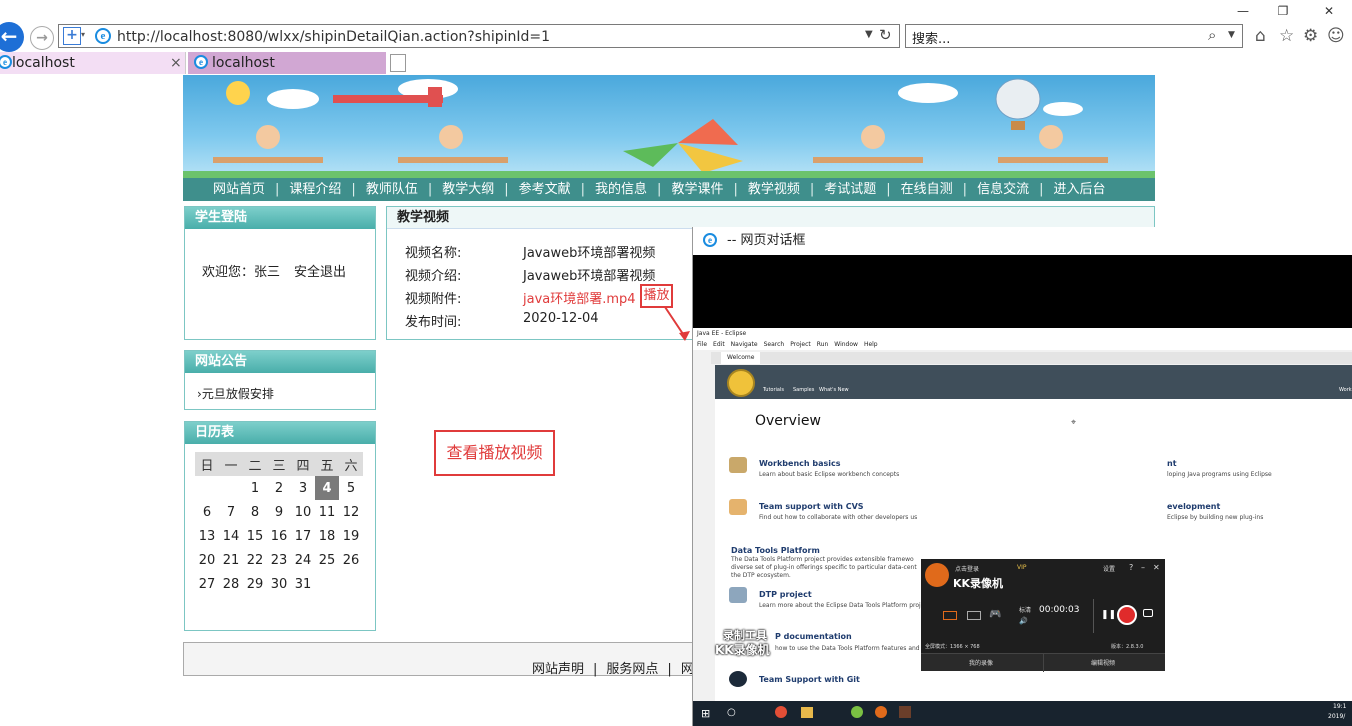 The image size is (1352, 726). Describe the element at coordinates (741, 358) in the screenshot. I see `eclipse-welcome-tab: Welcome` at that location.